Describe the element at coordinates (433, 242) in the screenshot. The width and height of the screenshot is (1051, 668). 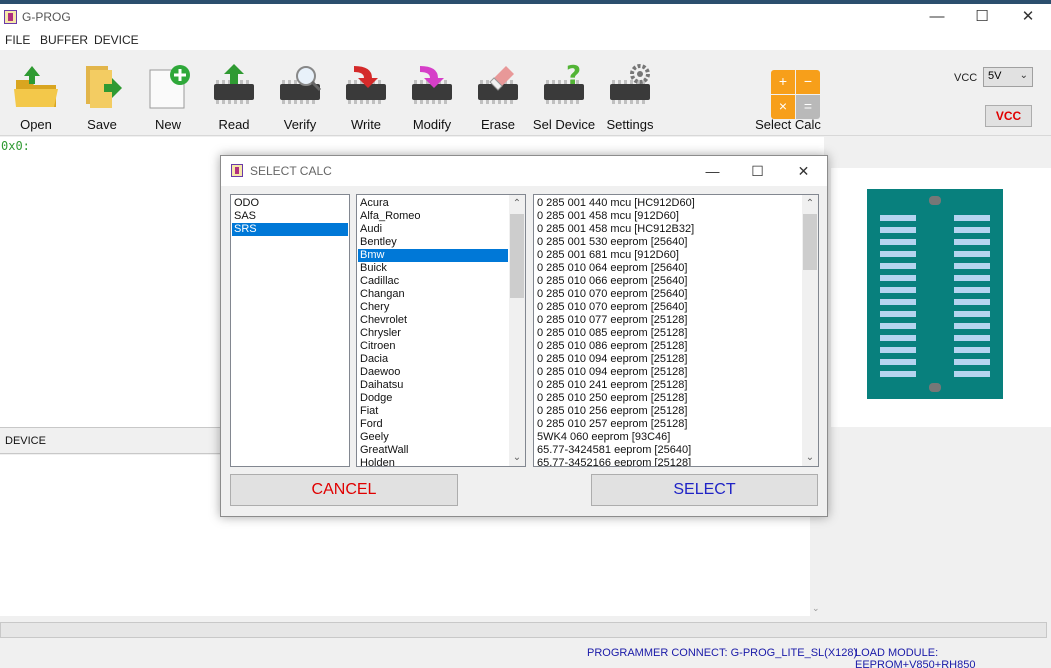
I see `brand-list-item: Bentley` at that location.